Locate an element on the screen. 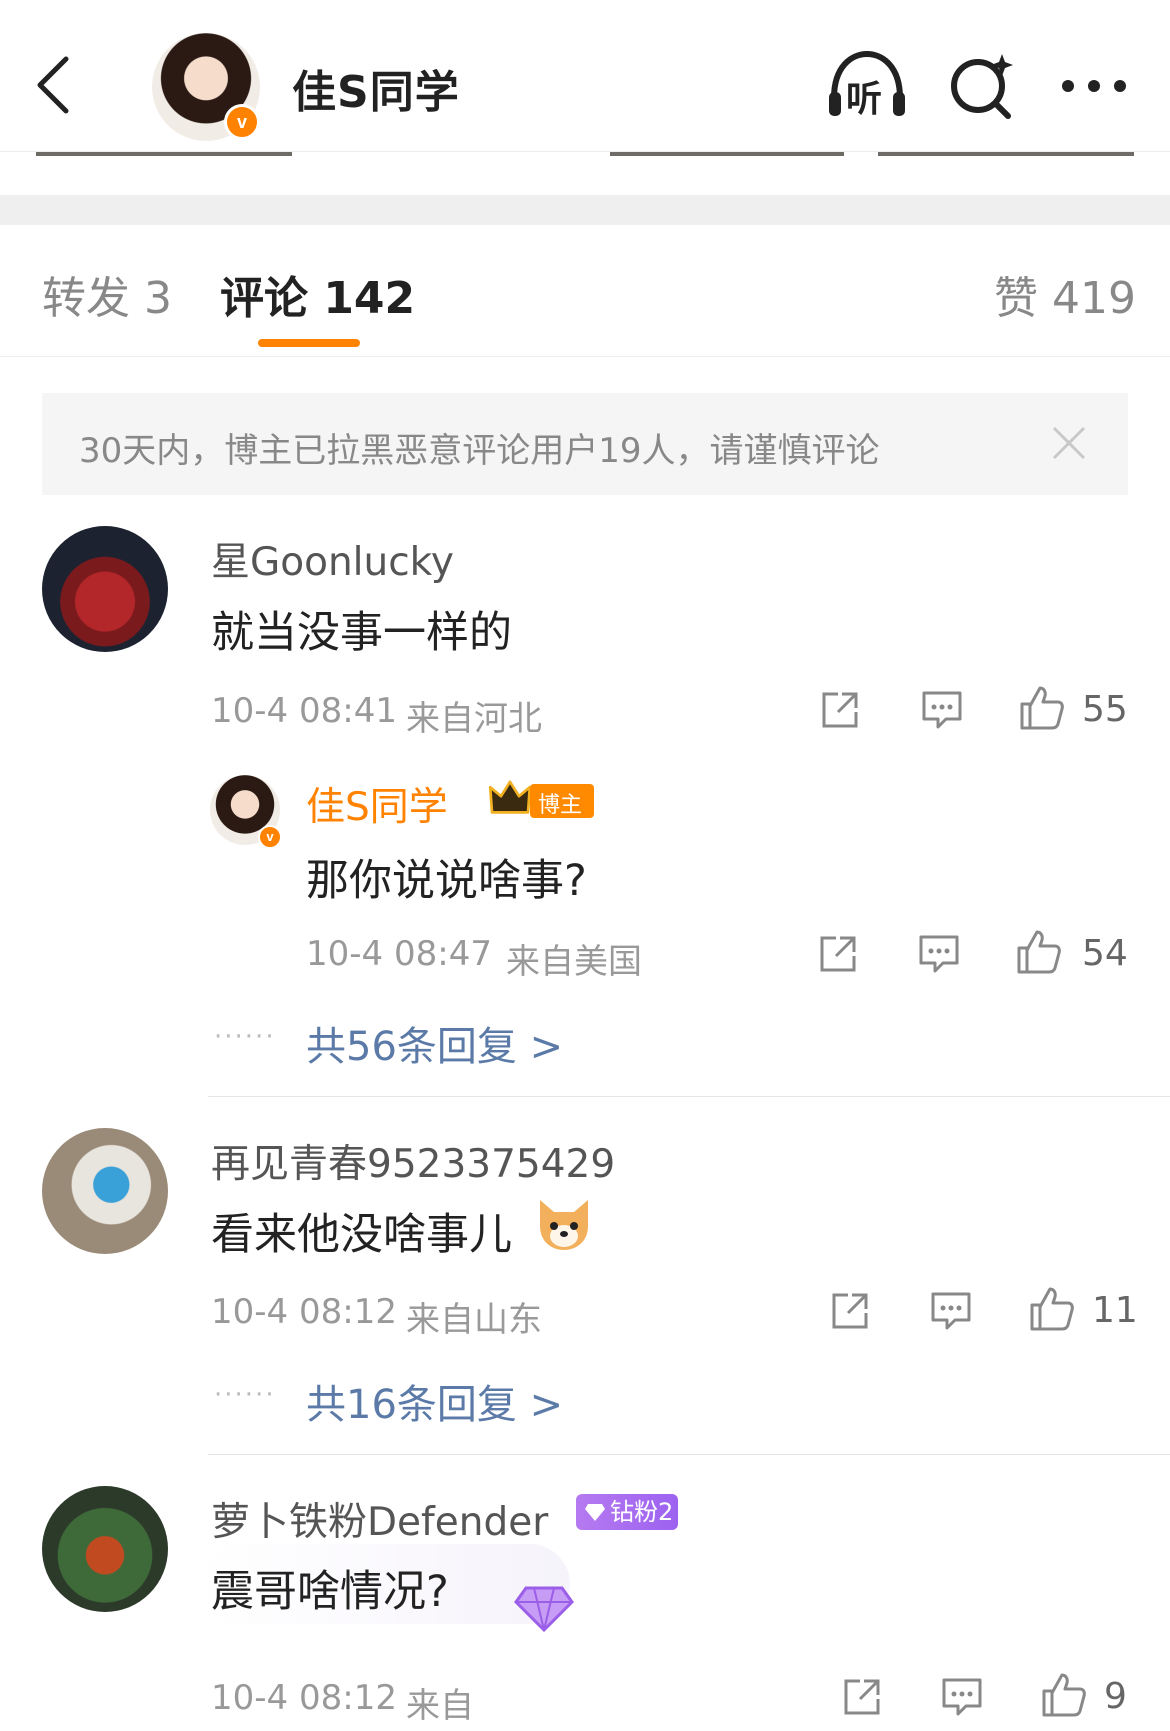 The width and height of the screenshot is (1170, 1731). diamond-icon is located at coordinates (595, 1512).